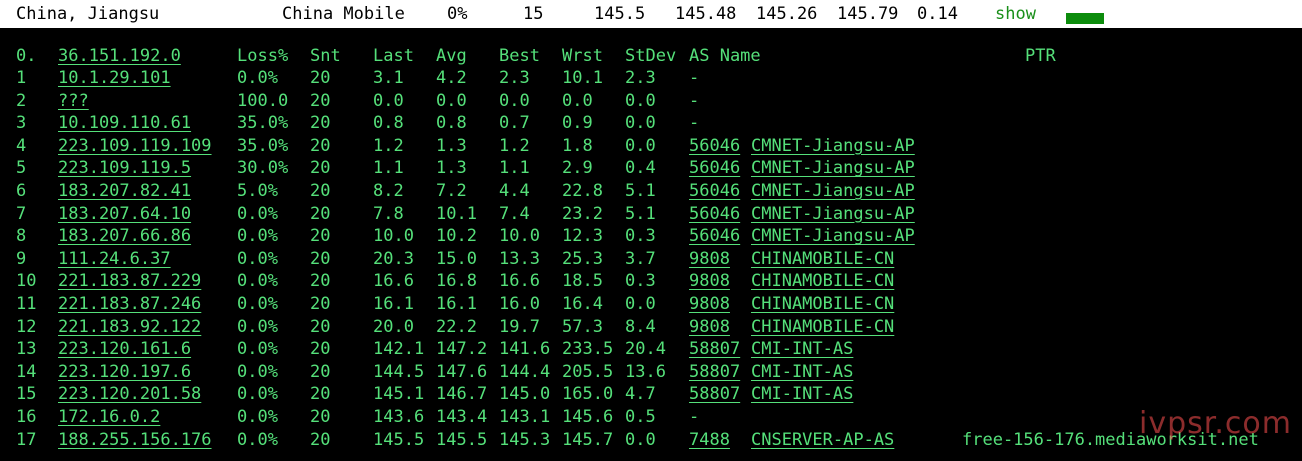 This screenshot has width=1302, height=461. I want to click on hop-host-link: 172.16.0.2, so click(109, 417).